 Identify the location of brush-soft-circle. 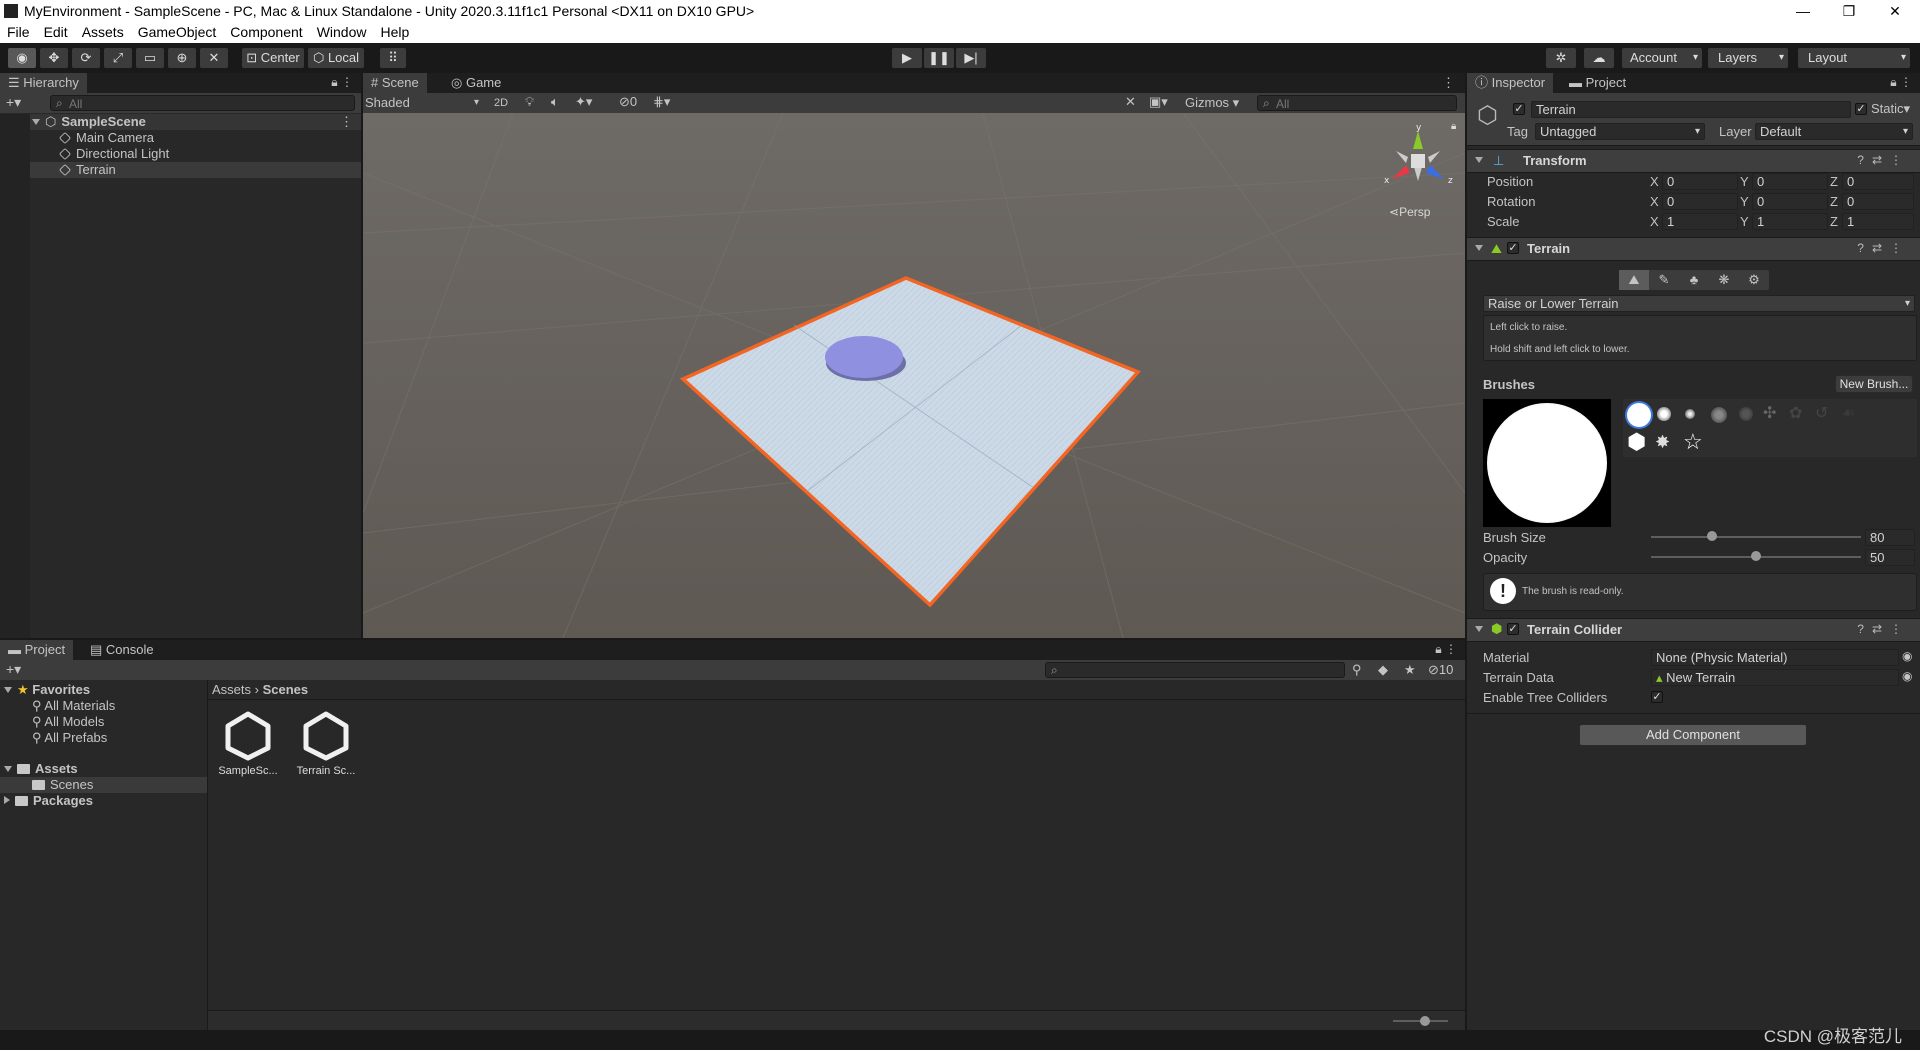
(1664, 414).